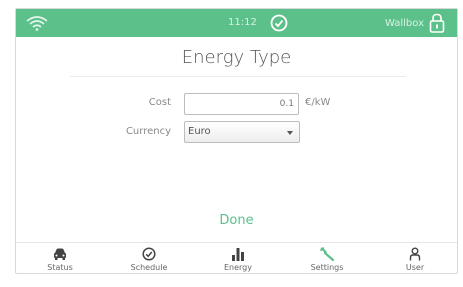  What do you see at coordinates (415, 267) in the screenshot?
I see `tab-user-label: User` at bounding box center [415, 267].